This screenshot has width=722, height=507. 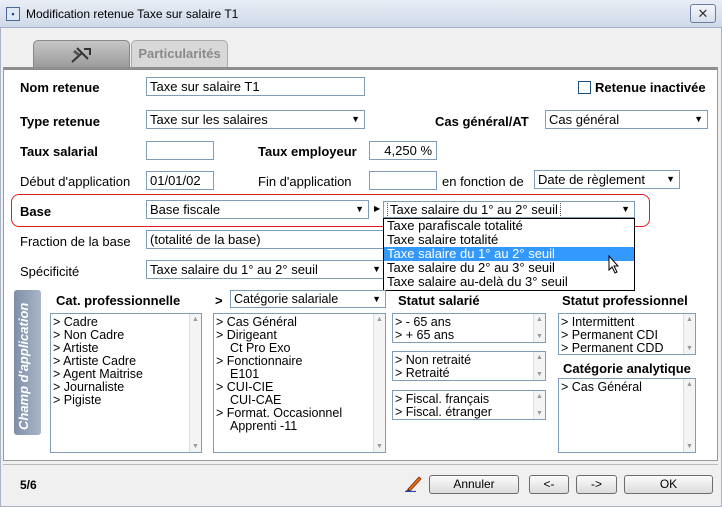 What do you see at coordinates (509, 226) in the screenshot?
I see `dropdown-item: Taxe parafiscale totalité` at bounding box center [509, 226].